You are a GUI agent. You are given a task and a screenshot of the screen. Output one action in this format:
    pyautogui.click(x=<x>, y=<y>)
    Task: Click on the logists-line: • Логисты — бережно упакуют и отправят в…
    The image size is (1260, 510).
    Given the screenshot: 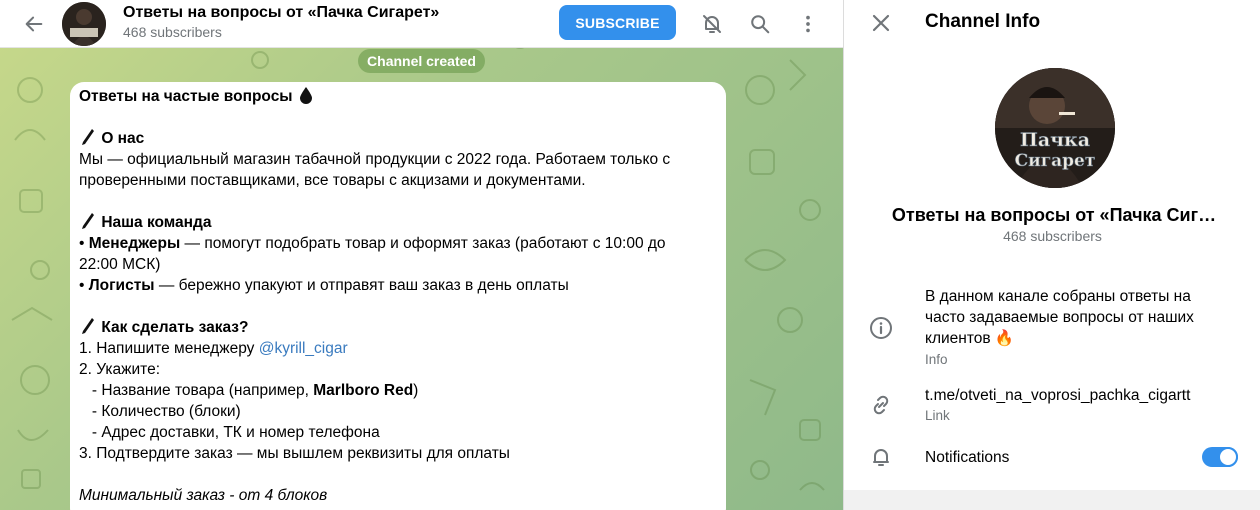 What is the action you would take?
    pyautogui.click(x=398, y=285)
    